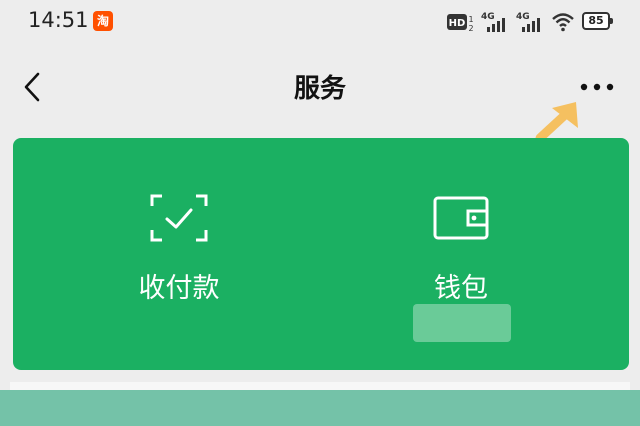  I want to click on taobao-app-icon: 淘, so click(103, 21).